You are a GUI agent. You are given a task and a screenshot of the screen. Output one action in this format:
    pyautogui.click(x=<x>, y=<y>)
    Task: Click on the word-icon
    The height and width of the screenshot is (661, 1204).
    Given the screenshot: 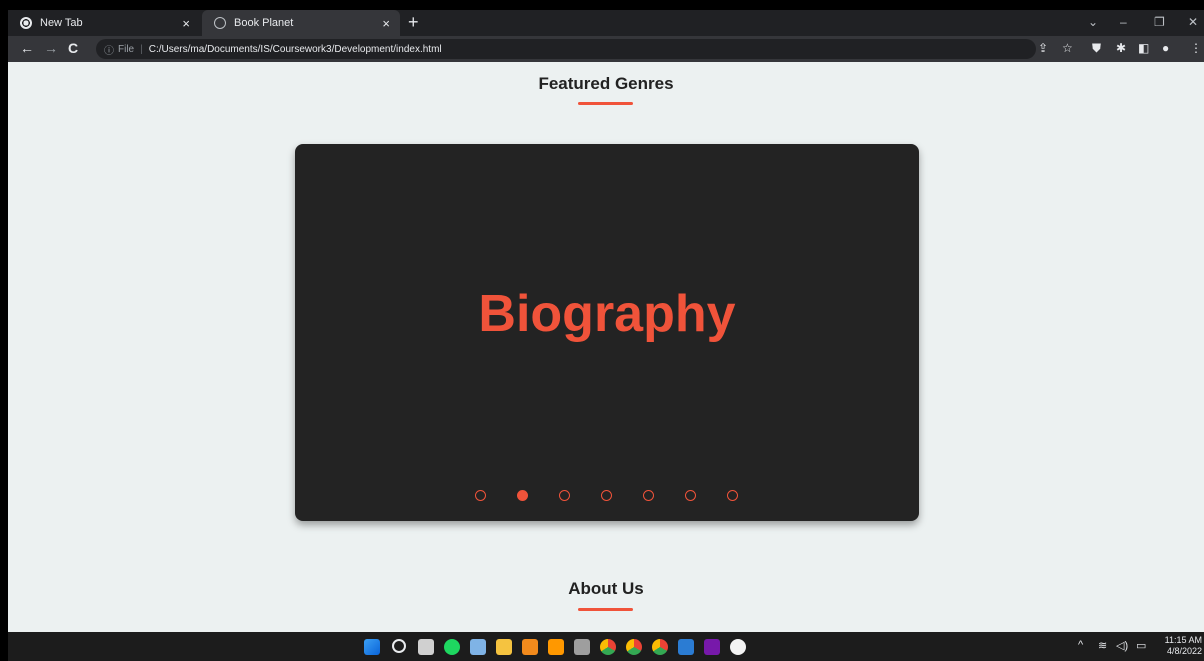 What is the action you would take?
    pyautogui.click(x=686, y=647)
    